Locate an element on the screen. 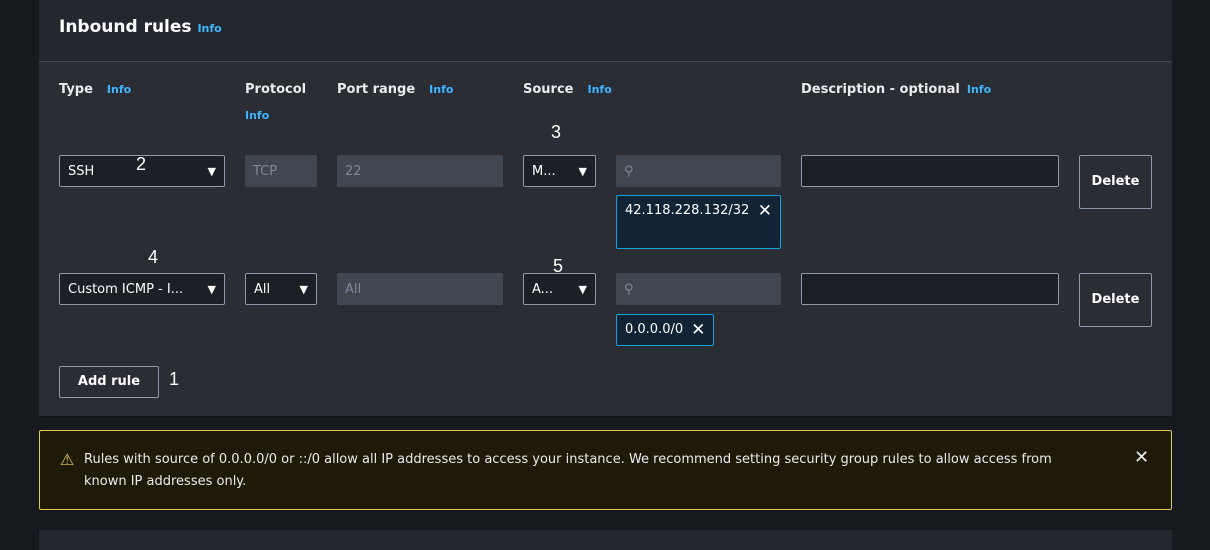  info-link: Info is located at coordinates (209, 28).